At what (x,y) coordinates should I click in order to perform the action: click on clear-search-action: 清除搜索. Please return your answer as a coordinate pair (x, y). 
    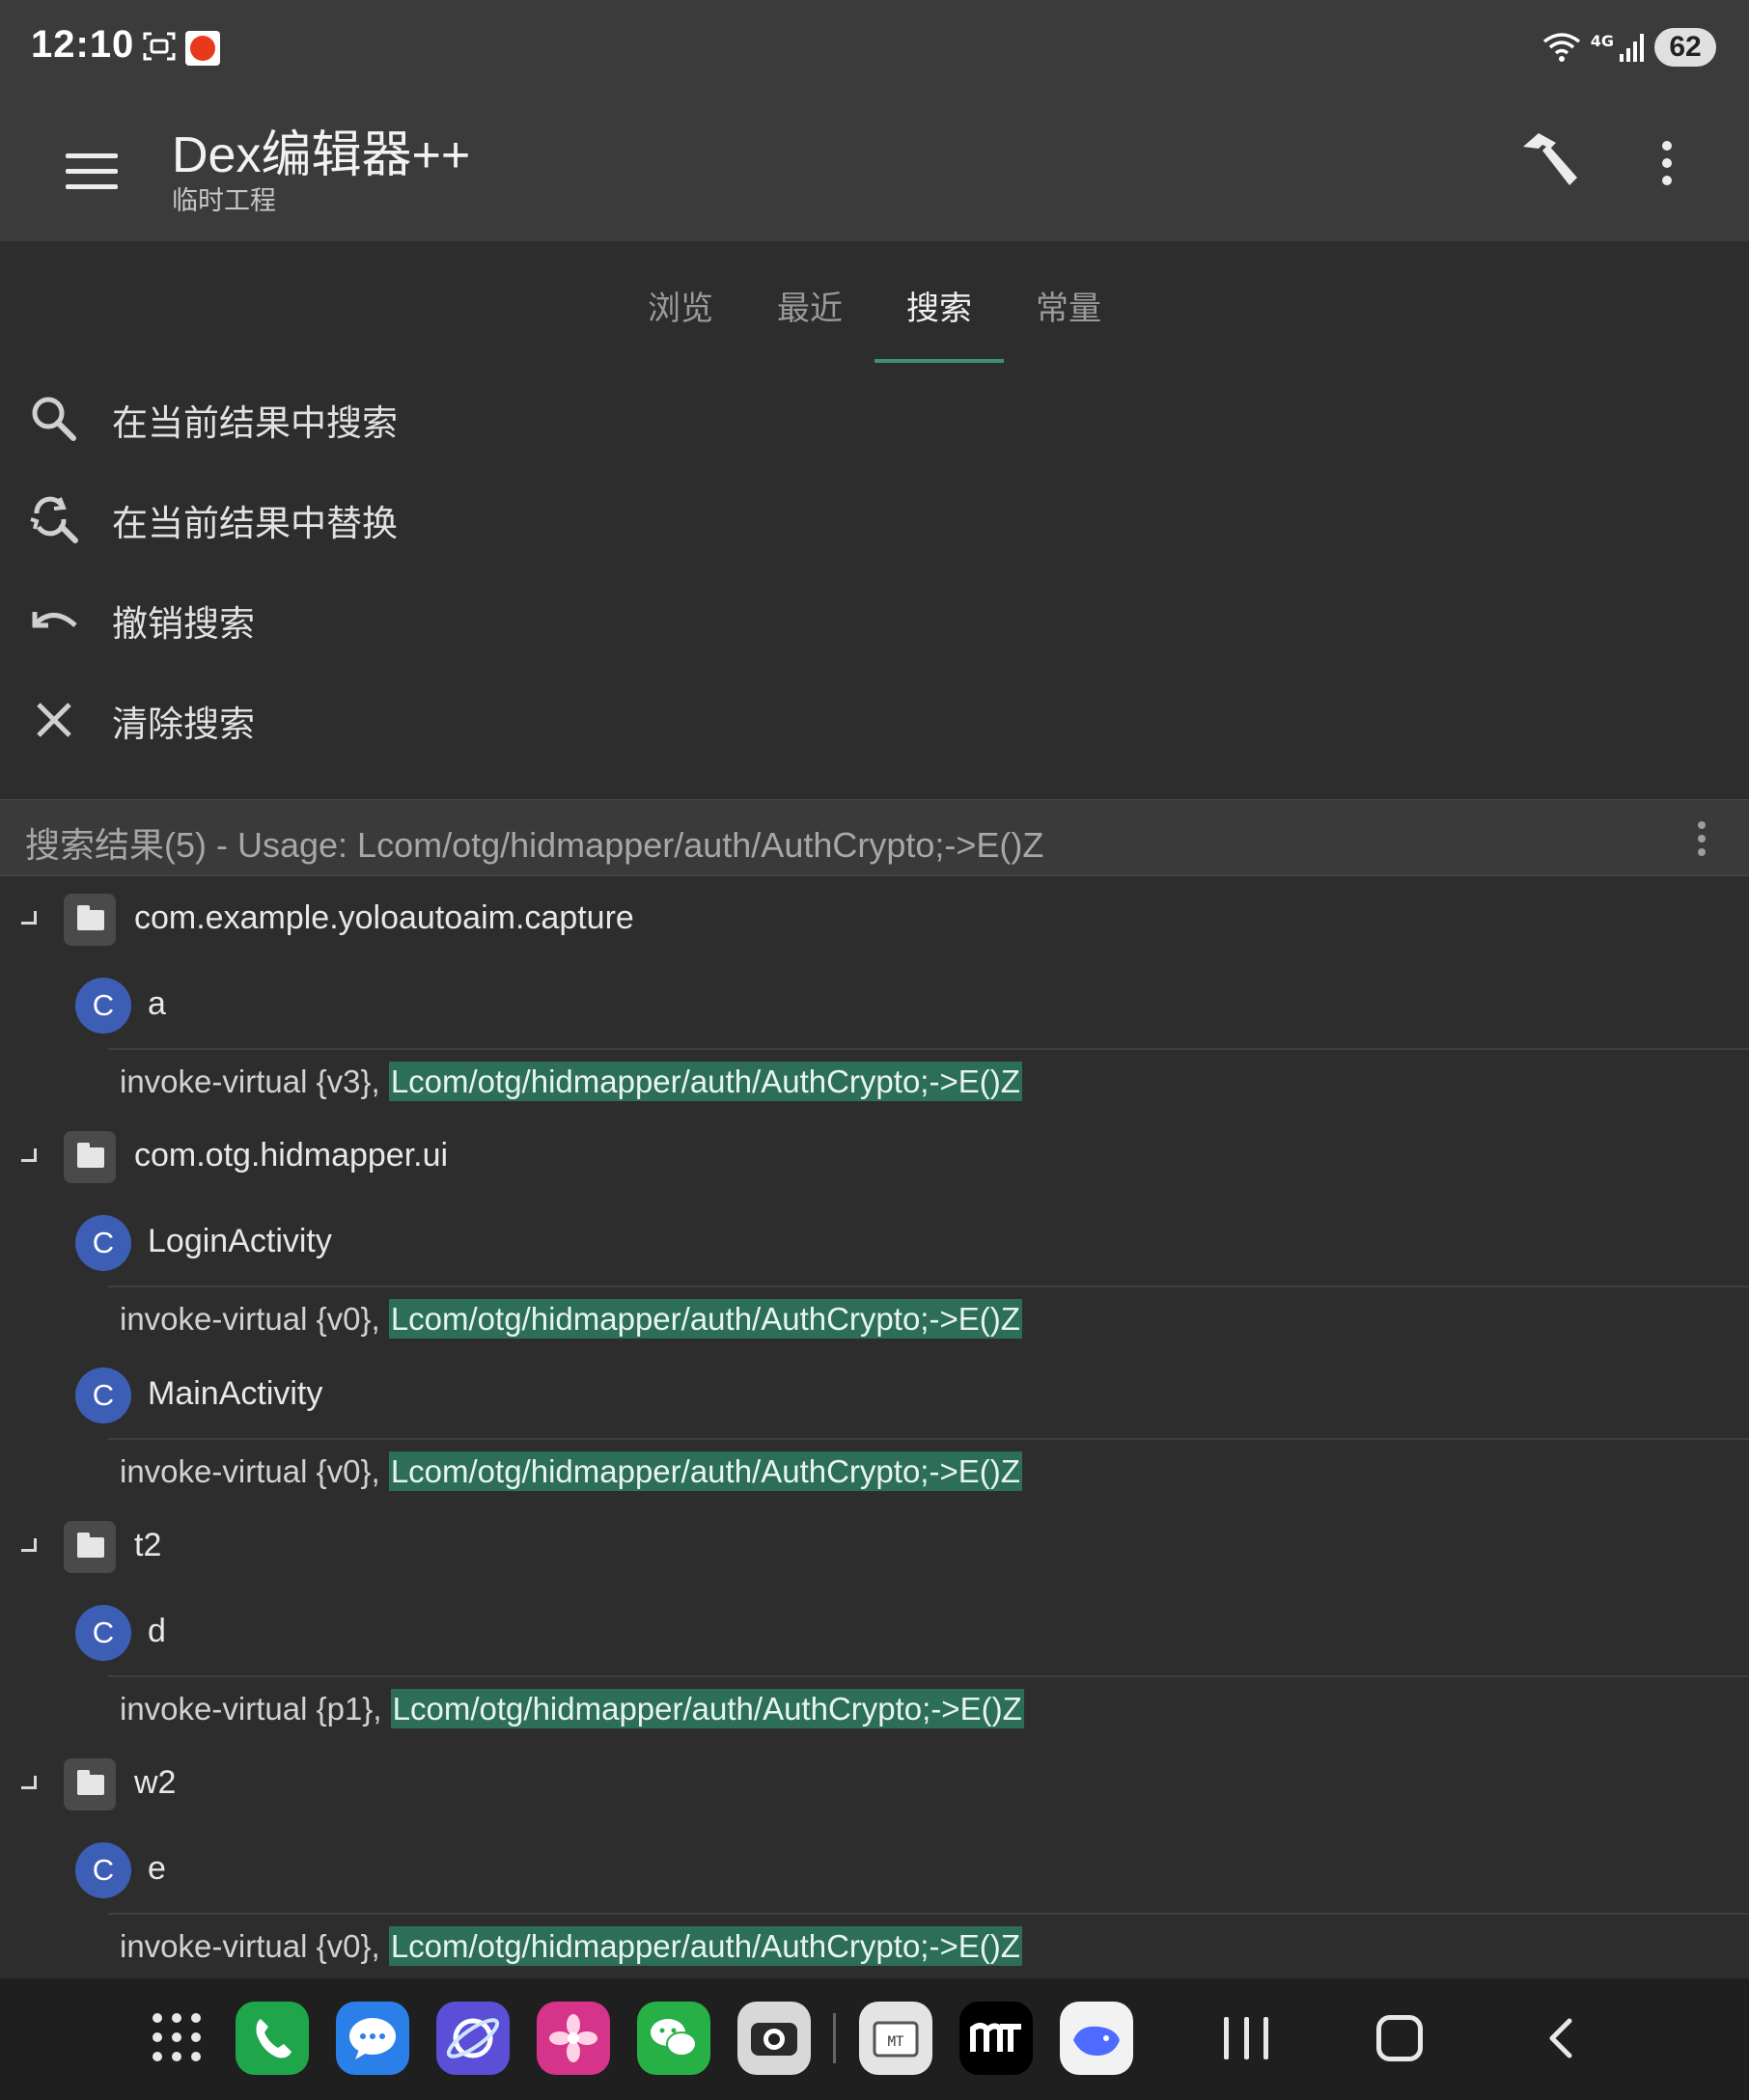
    Looking at the image, I should click on (875, 716).